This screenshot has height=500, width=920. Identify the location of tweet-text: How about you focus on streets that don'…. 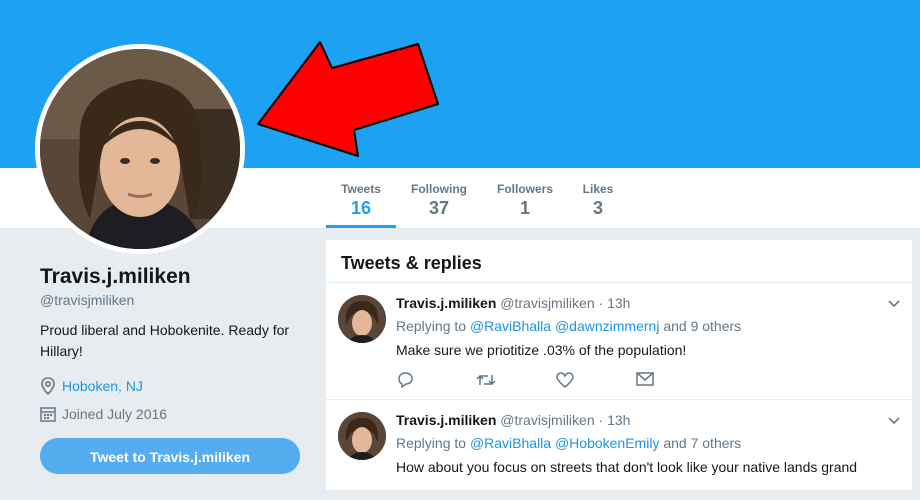
(627, 467).